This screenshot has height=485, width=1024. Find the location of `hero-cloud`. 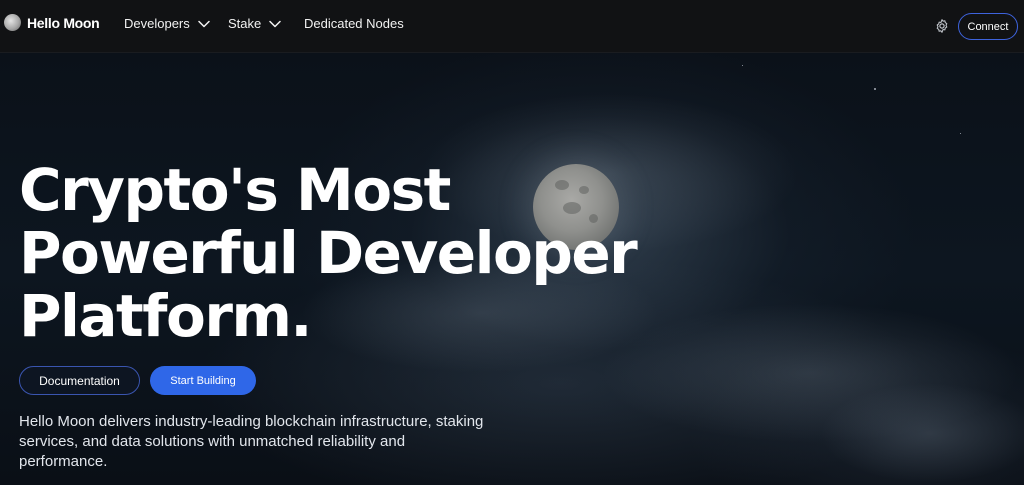

hero-cloud is located at coordinates (922, 433).